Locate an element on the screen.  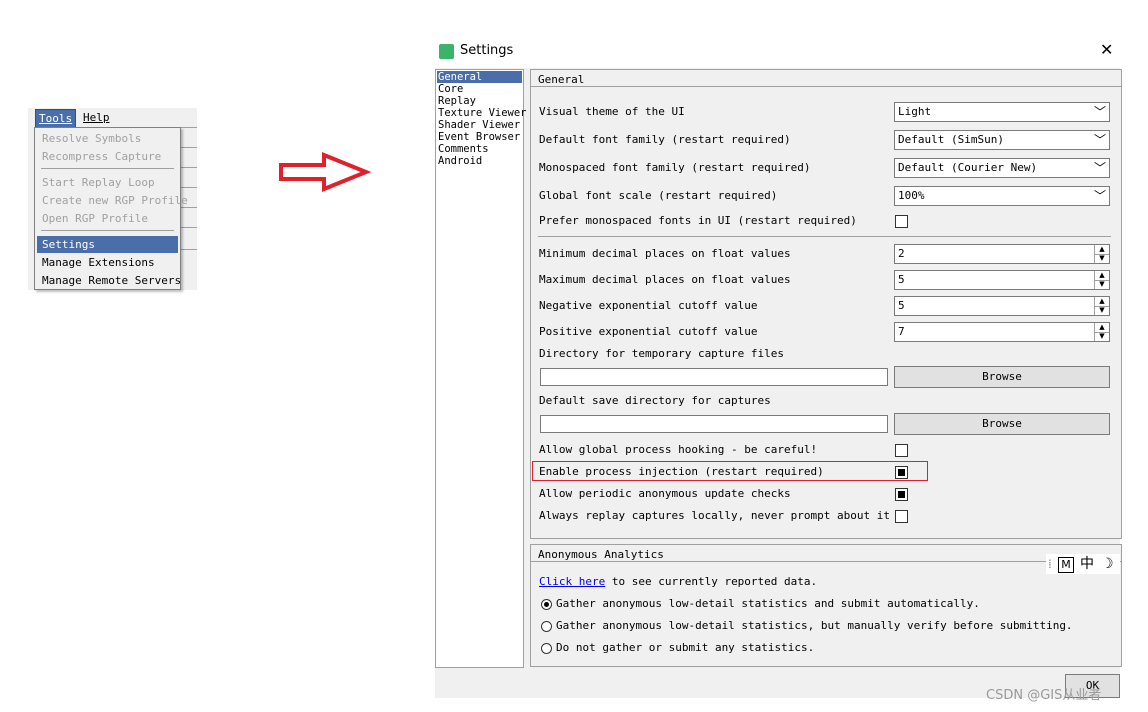
temp-dir-label: Directory for temporary capture files is located at coordinates (662, 353).